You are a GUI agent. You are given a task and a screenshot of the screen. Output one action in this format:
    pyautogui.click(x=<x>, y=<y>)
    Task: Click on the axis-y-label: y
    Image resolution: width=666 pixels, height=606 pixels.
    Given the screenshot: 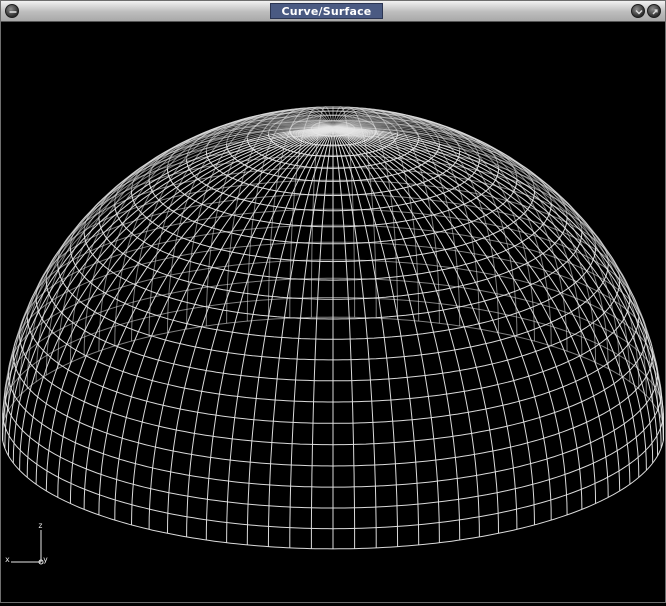 What is the action you would take?
    pyautogui.click(x=45, y=559)
    